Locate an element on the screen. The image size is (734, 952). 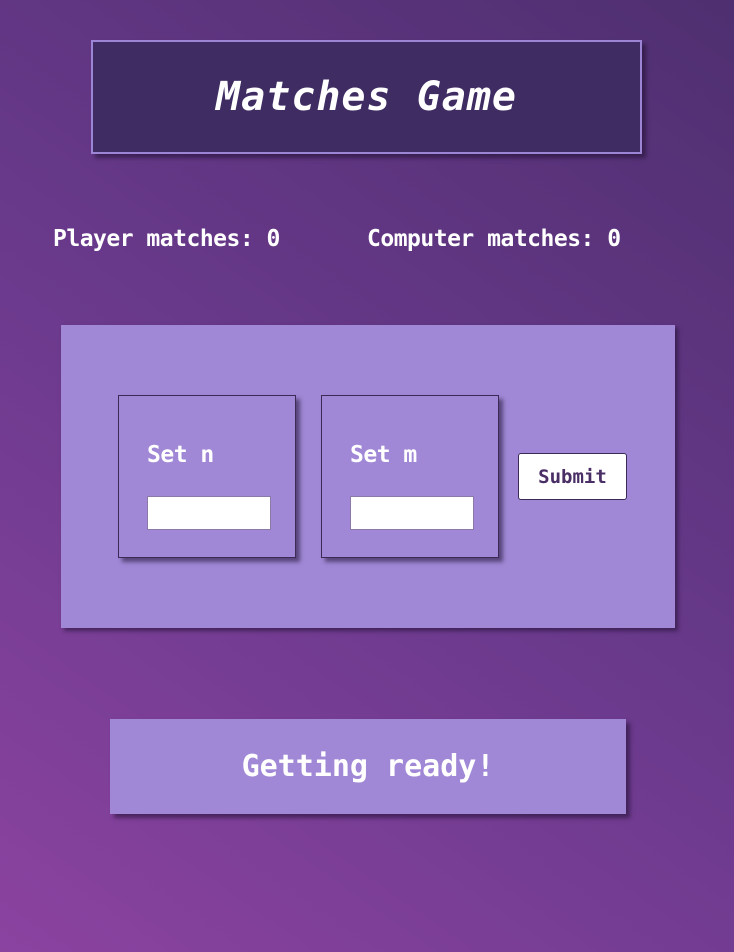
set-m-box: Set m is located at coordinates (410, 476).